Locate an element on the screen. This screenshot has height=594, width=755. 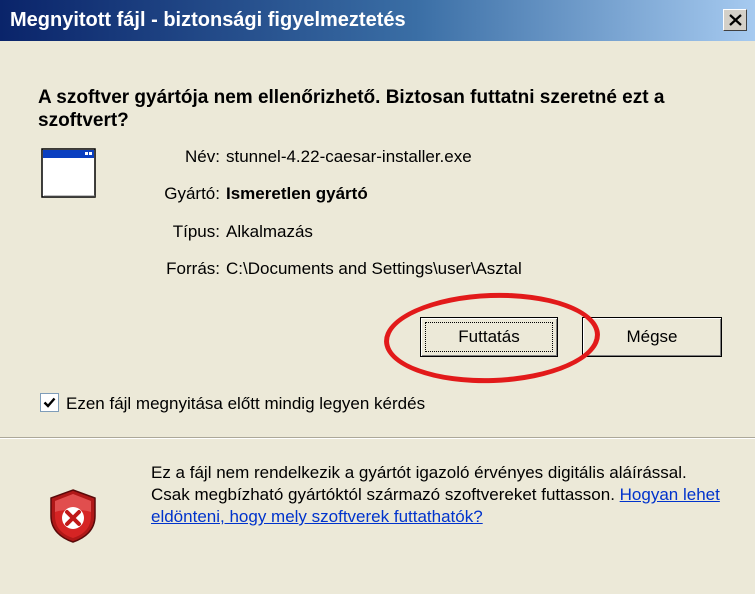
publisher-value: Ismeretlen gyártó is located at coordinates (297, 193).